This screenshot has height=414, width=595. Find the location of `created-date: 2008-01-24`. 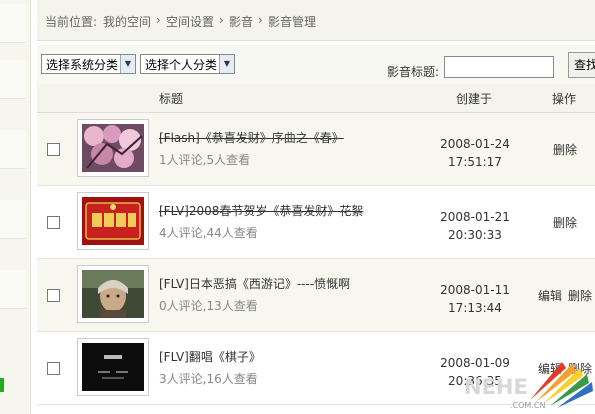

created-date: 2008-01-24 is located at coordinates (475, 144).